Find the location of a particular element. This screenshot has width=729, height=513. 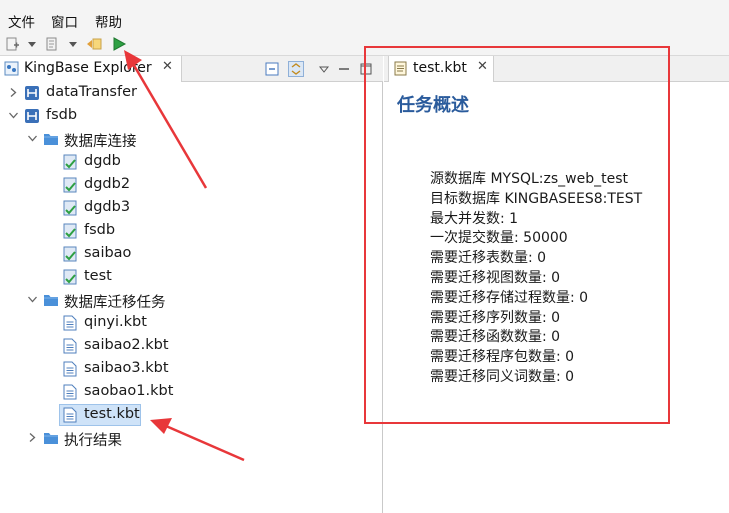

menu-bar: 文件 窗口 帮助 is located at coordinates (364, 16).